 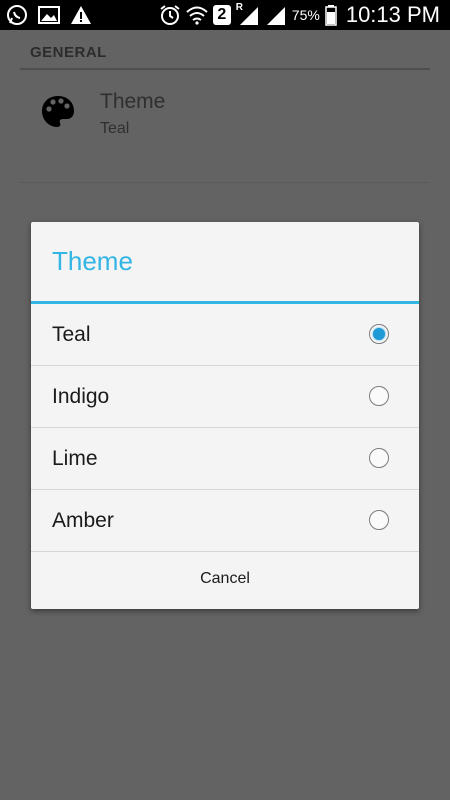 What do you see at coordinates (81, 396) in the screenshot?
I see `option-label: Indigo` at bounding box center [81, 396].